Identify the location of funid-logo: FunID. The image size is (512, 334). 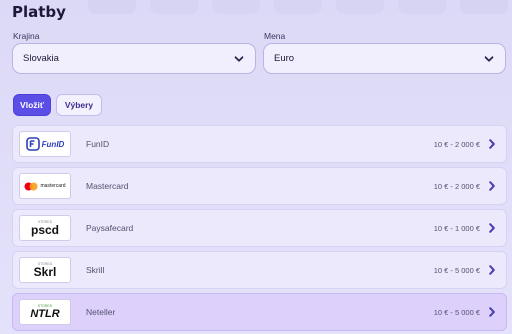
(45, 144).